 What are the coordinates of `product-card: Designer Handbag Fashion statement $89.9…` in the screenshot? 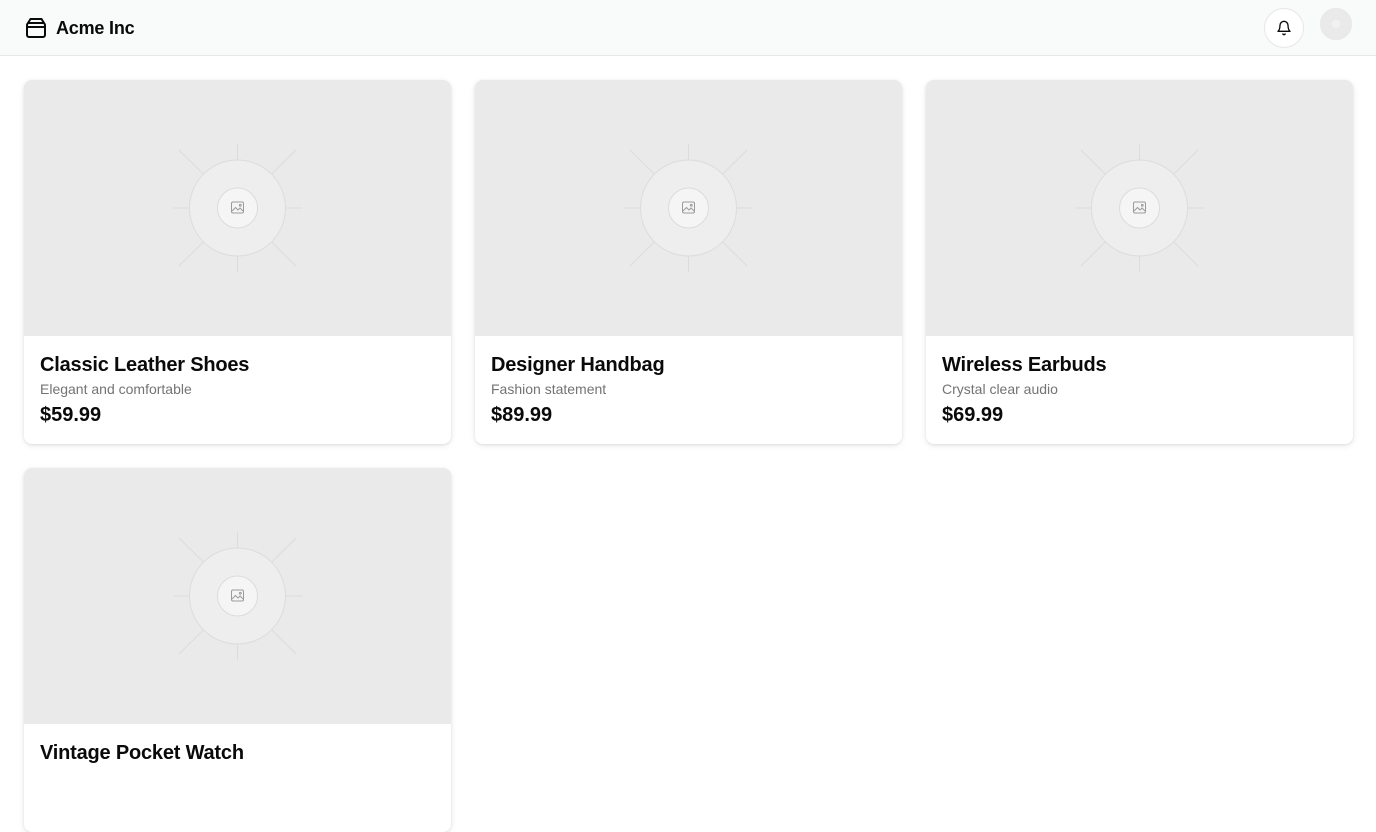 It's located at (688, 262).